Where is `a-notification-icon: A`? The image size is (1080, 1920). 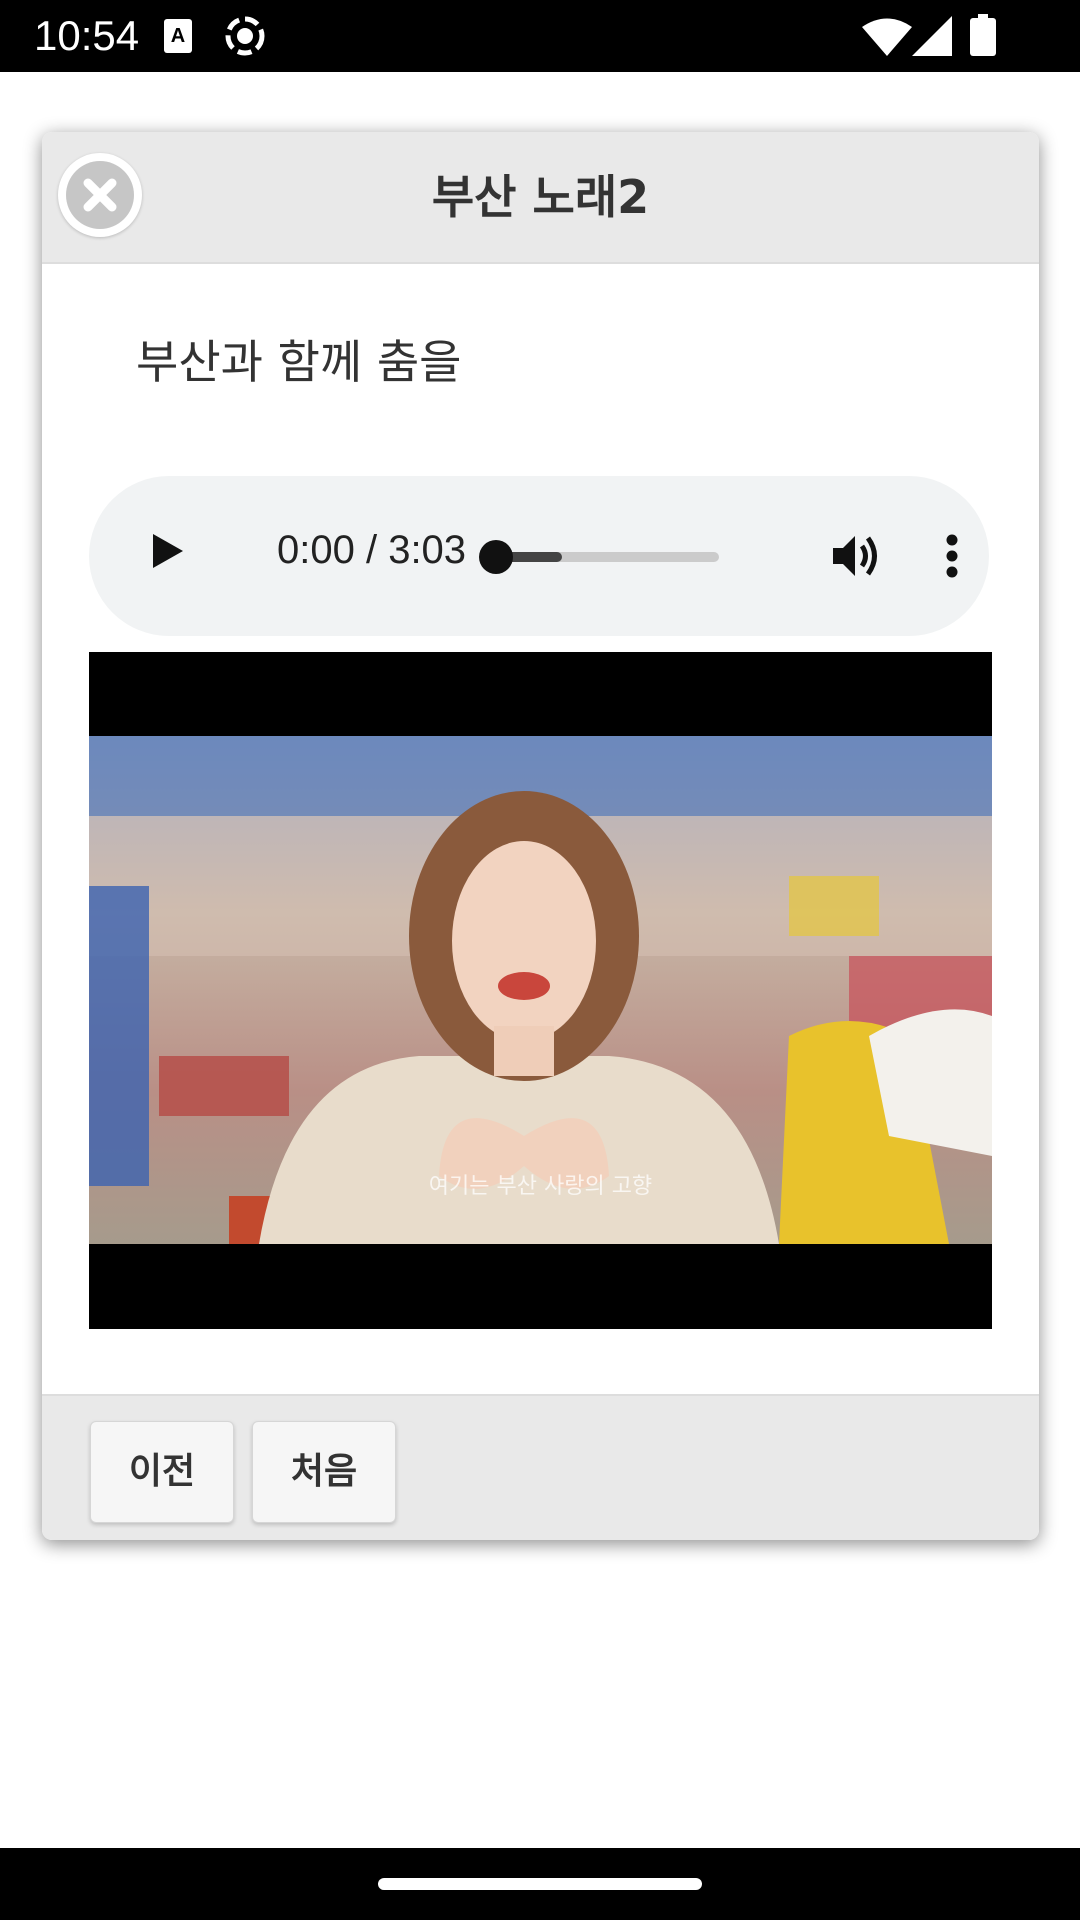
a-notification-icon: A is located at coordinates (178, 36).